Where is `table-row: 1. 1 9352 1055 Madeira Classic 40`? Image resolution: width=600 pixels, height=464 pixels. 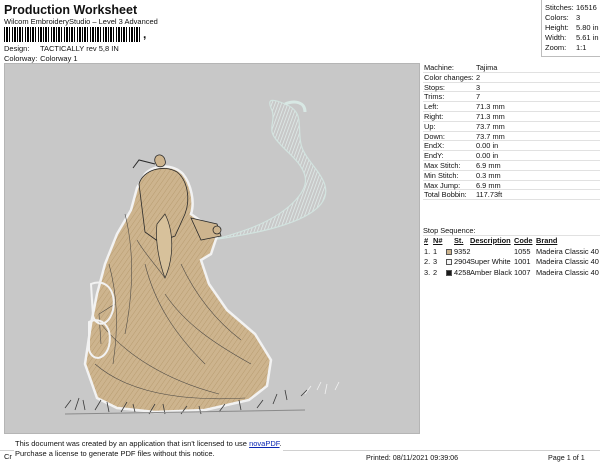
table-row: 1. 1 9352 1055 Madeira Classic 40 is located at coordinates (511, 252).